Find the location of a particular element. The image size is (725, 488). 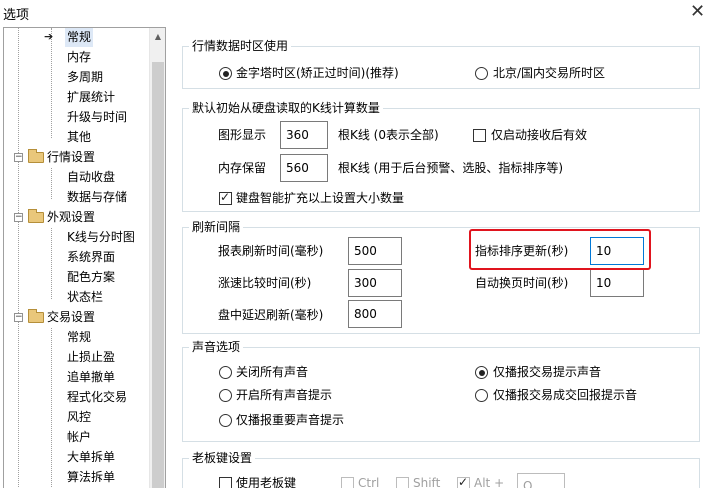

shift-label: Shift is located at coordinates (427, 482).